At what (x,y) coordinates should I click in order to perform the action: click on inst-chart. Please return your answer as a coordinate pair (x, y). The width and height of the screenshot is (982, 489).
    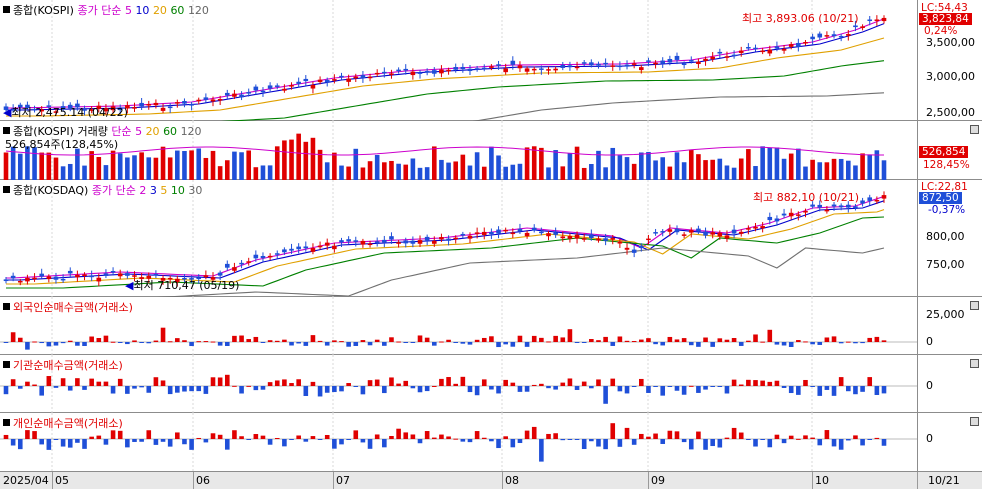
    Looking at the image, I should click on (458, 384).